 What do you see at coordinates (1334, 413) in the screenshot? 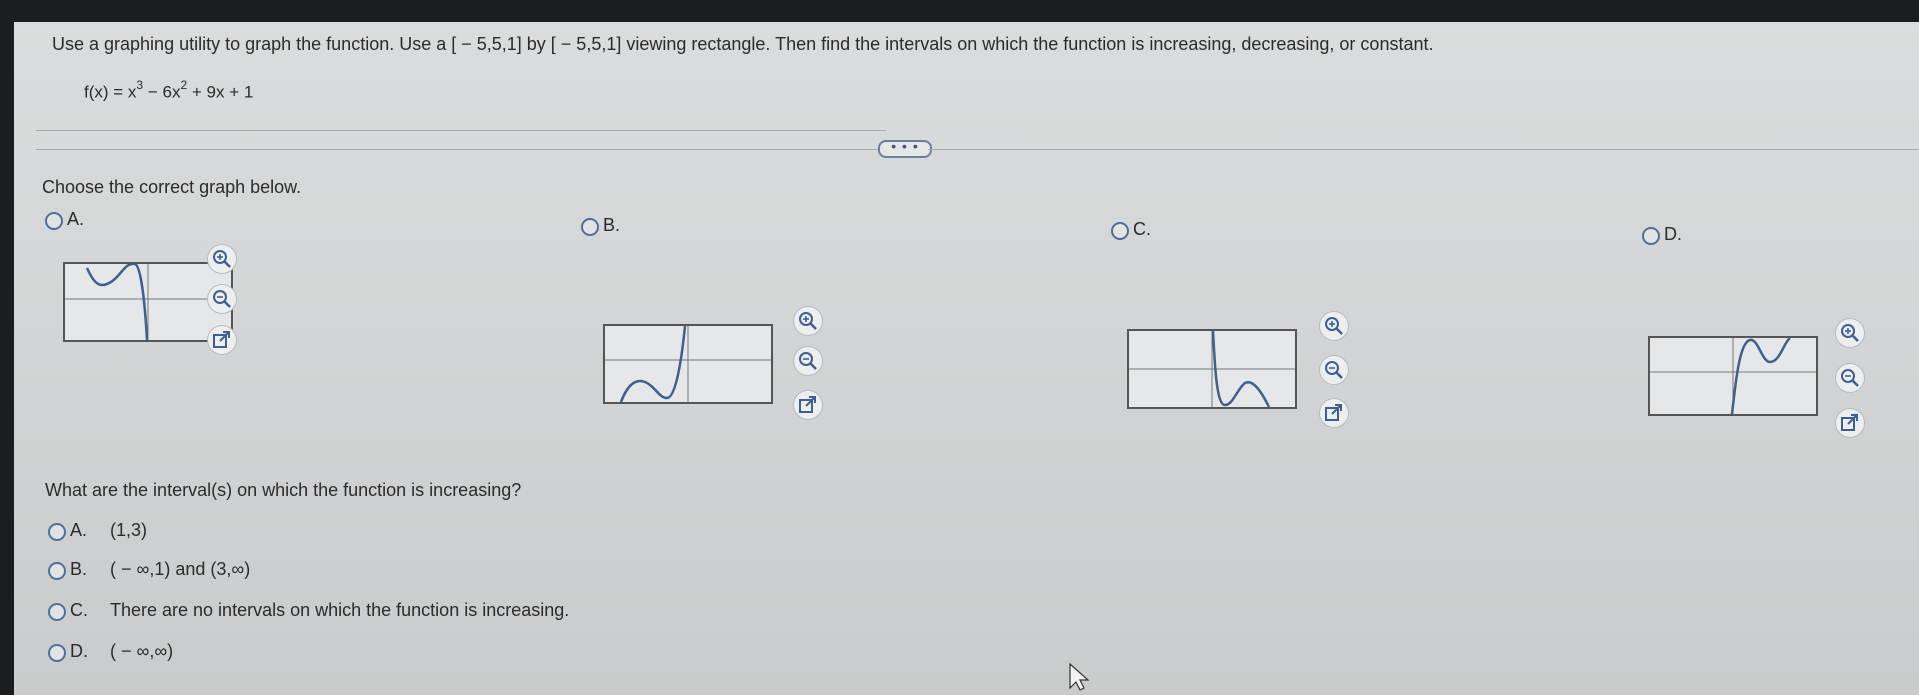
I see `graph-c-open-new-window-icon` at bounding box center [1334, 413].